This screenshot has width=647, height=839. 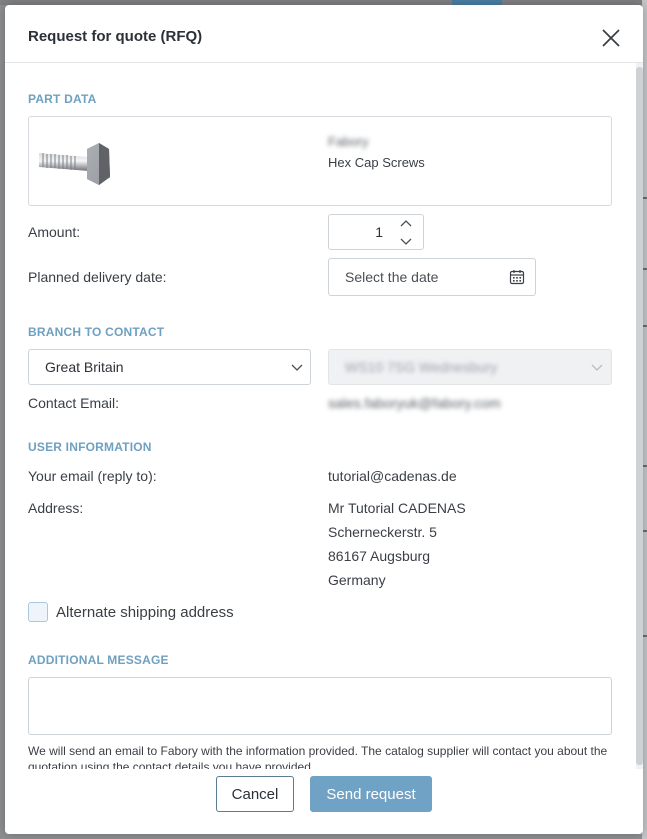 I want to click on address-line: Germany, so click(x=357, y=580).